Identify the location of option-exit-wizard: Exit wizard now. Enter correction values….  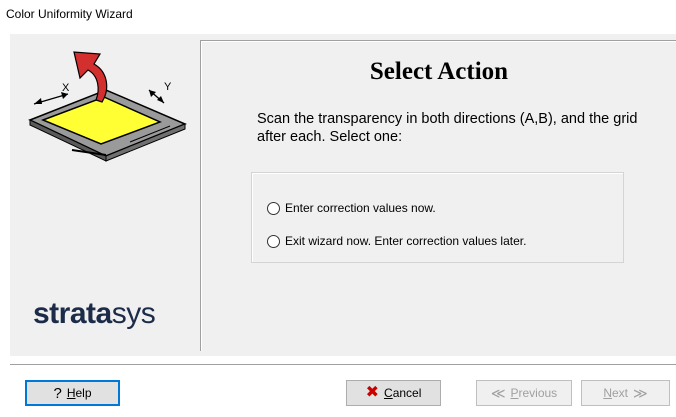
(396, 241).